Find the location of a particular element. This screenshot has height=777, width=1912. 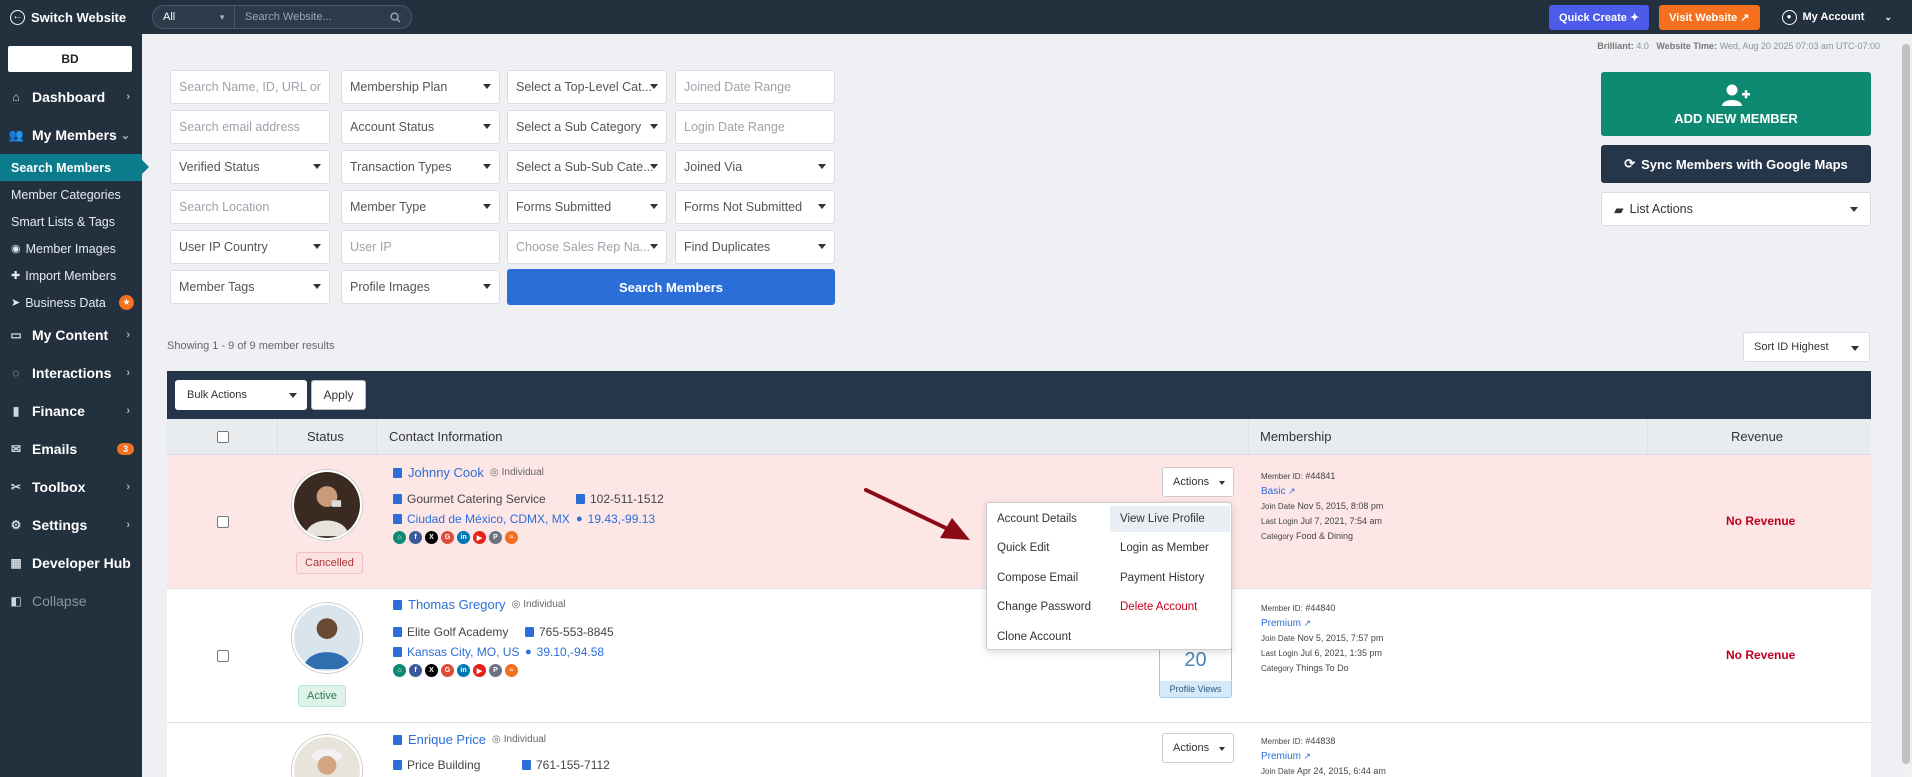

sub-category-select: Select a Sub Category is located at coordinates (587, 127).